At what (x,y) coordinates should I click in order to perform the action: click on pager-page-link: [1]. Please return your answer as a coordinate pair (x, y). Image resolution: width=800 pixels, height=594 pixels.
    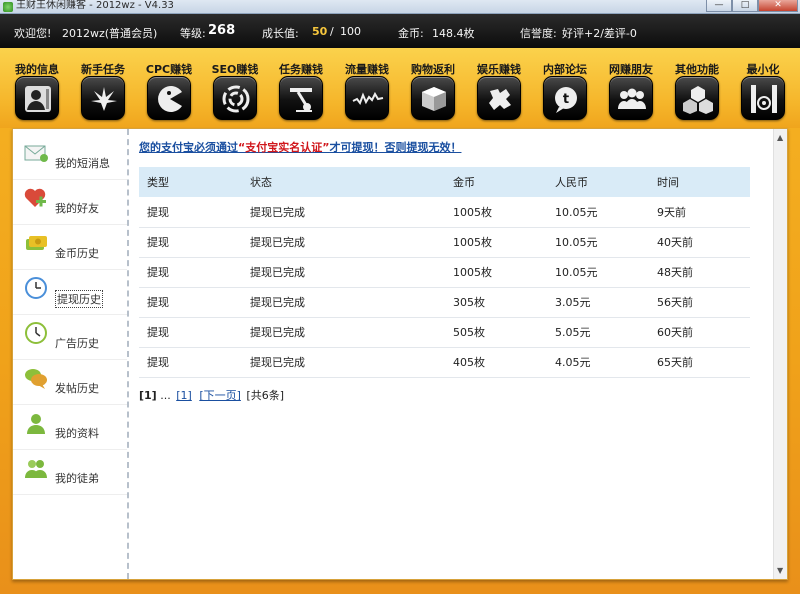
    Looking at the image, I should click on (184, 395).